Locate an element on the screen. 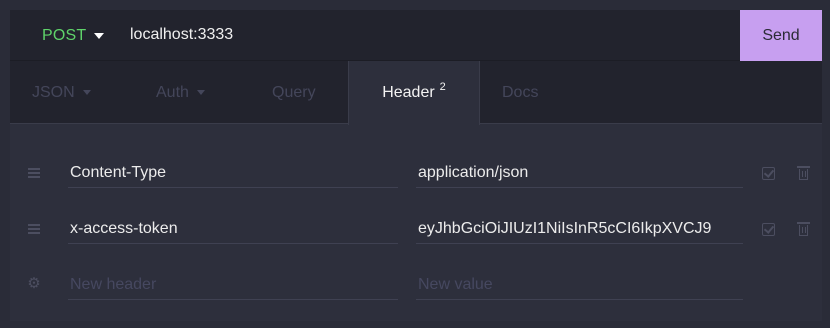 The width and height of the screenshot is (830, 328). tab-auth: Auth is located at coordinates (180, 92).